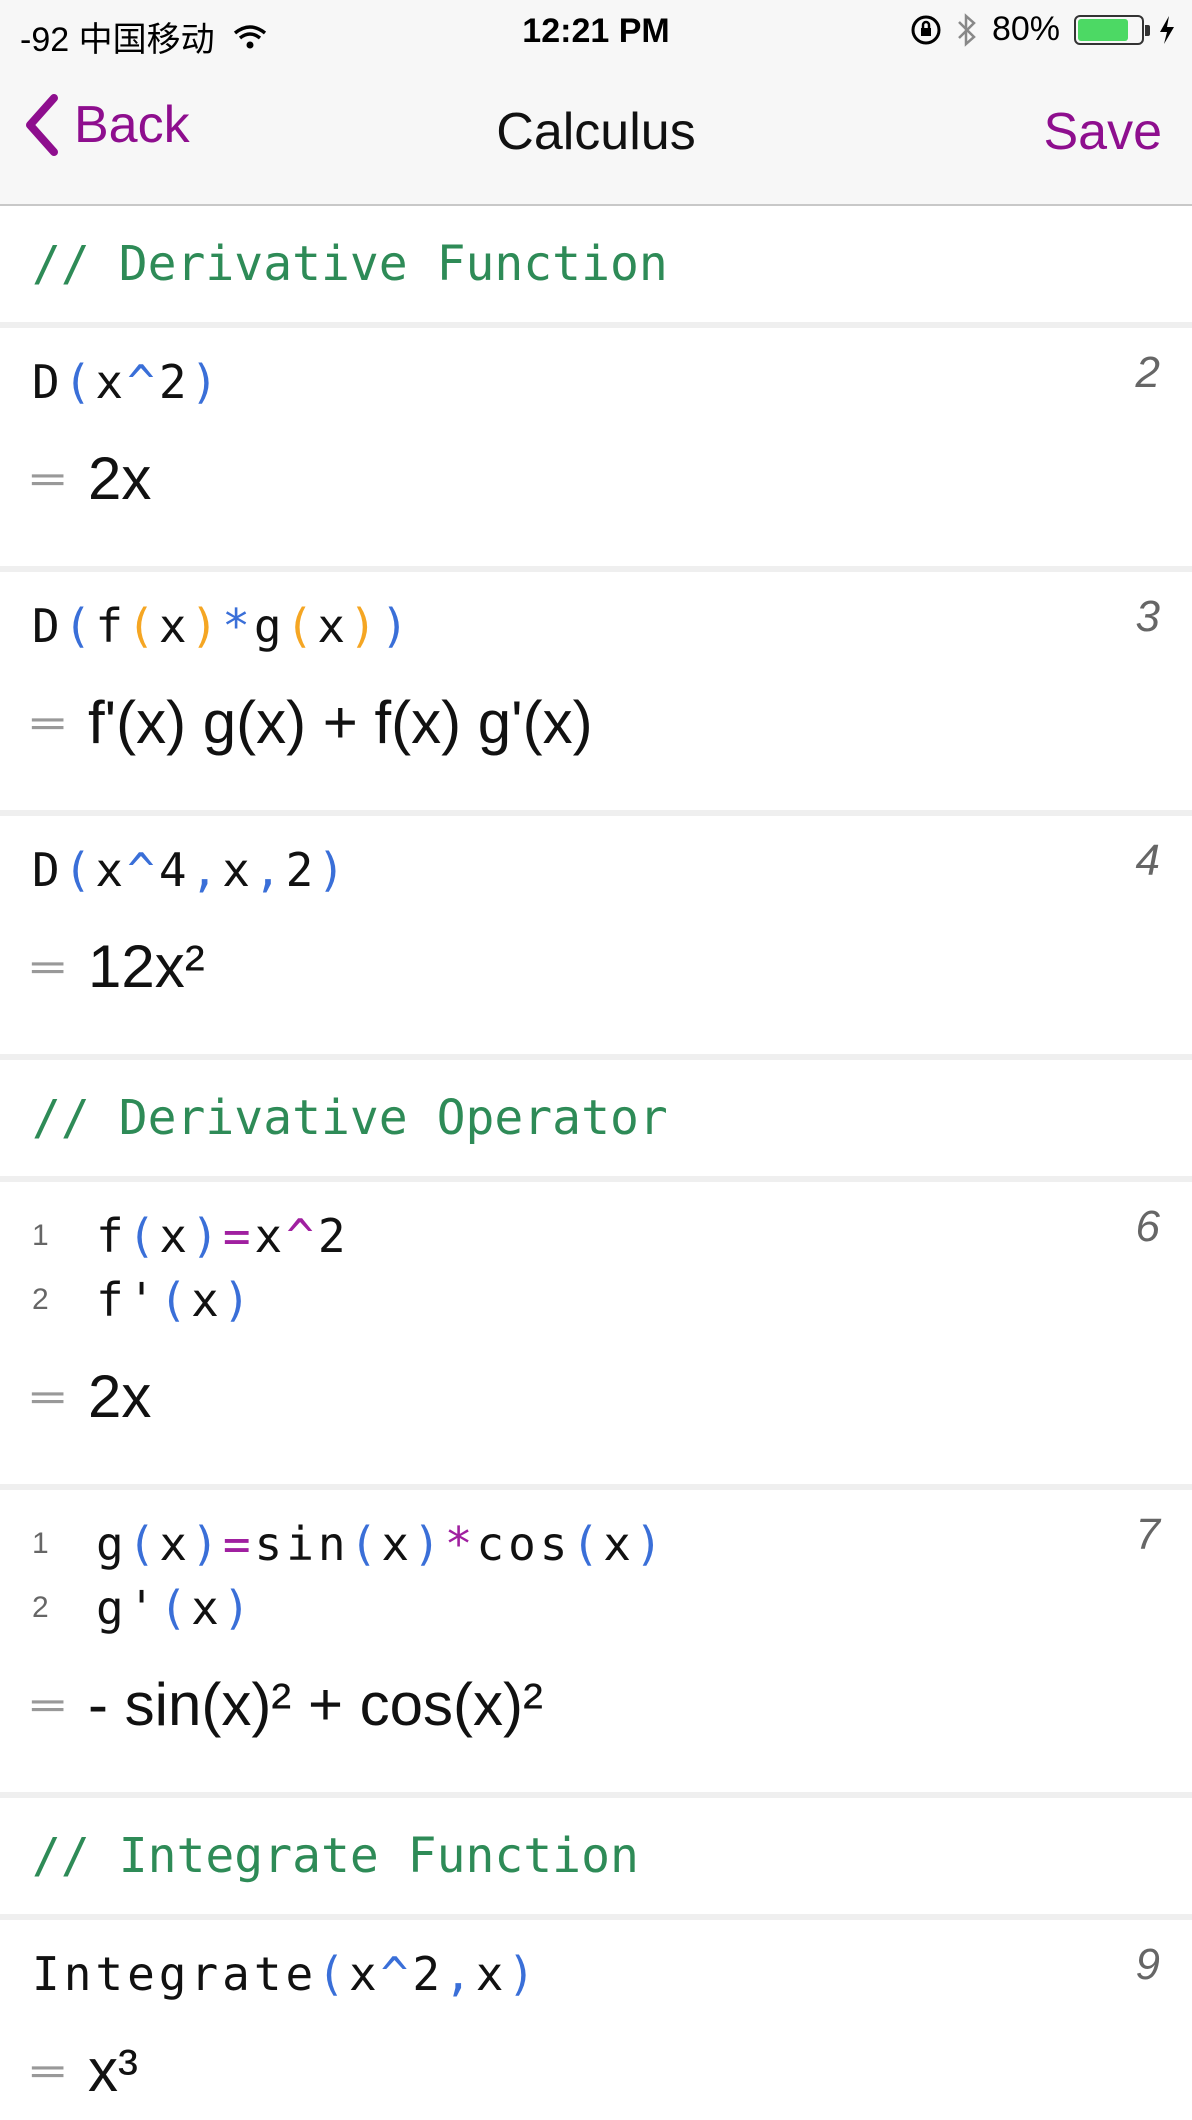 The width and height of the screenshot is (1192, 2120). Describe the element at coordinates (128, 1300) in the screenshot. I see `code-token: f'` at that location.